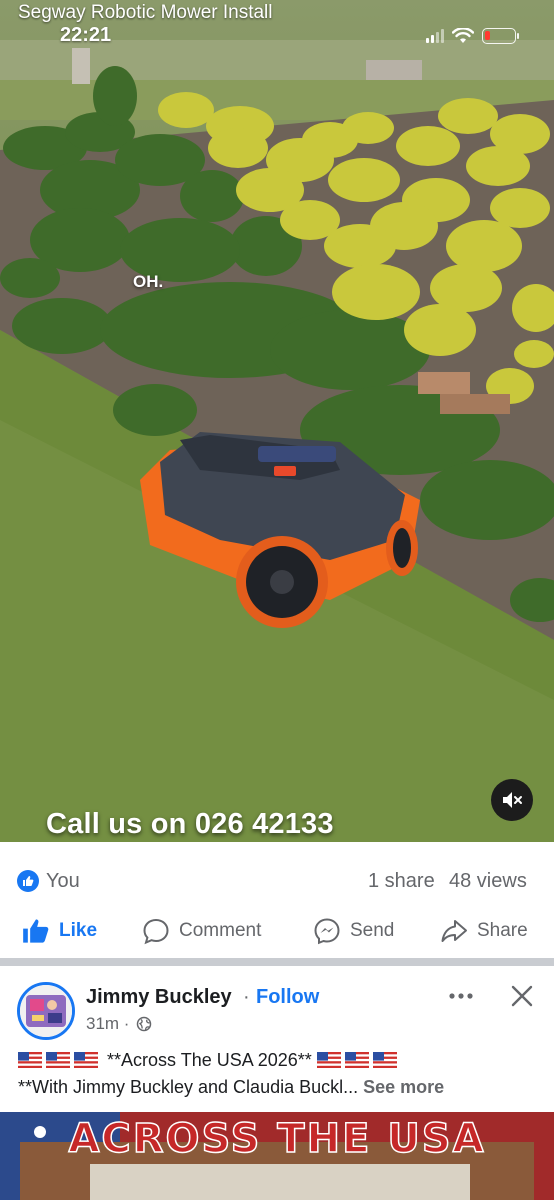 This screenshot has width=554, height=1200. I want to click on post-image-banner: ACROSS THE USA, so click(277, 1139).